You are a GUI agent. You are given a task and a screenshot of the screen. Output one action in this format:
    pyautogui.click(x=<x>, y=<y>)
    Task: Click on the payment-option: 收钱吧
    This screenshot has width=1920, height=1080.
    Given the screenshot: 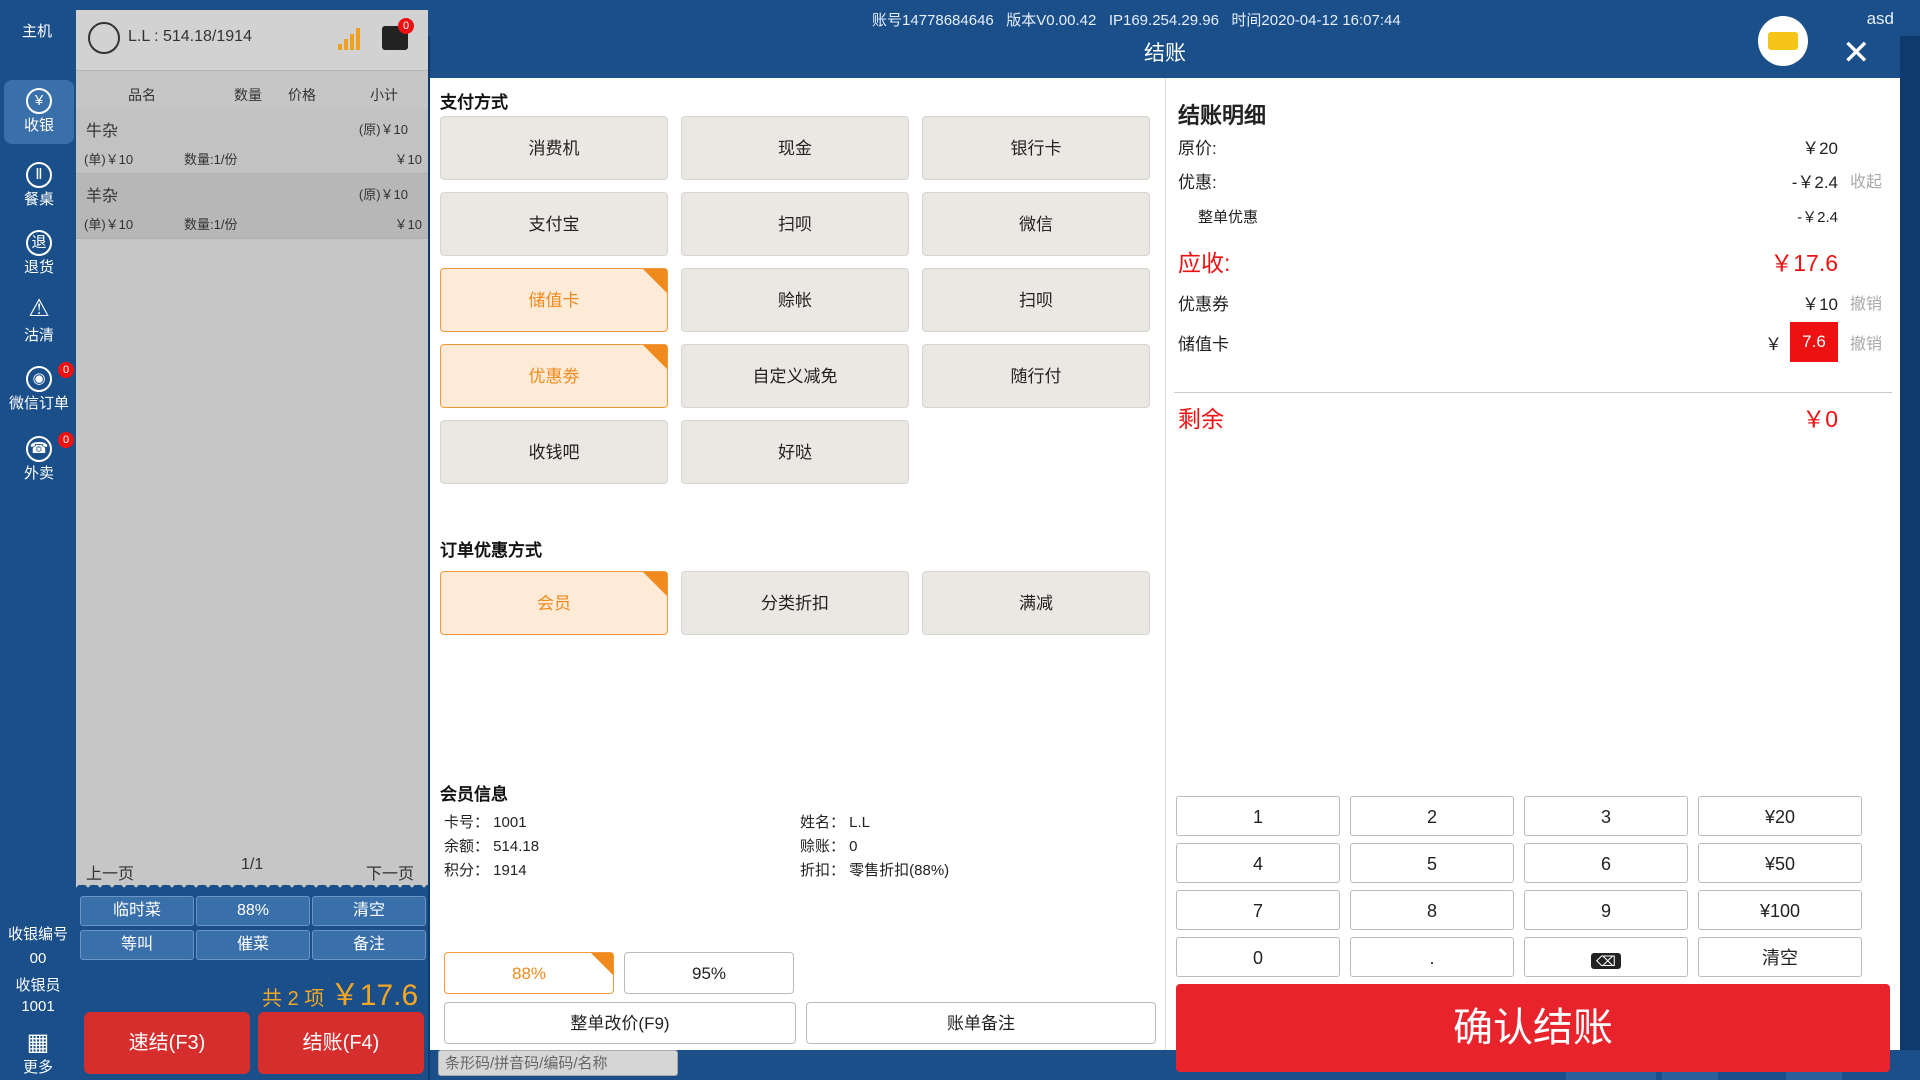 What is the action you would take?
    pyautogui.click(x=554, y=452)
    